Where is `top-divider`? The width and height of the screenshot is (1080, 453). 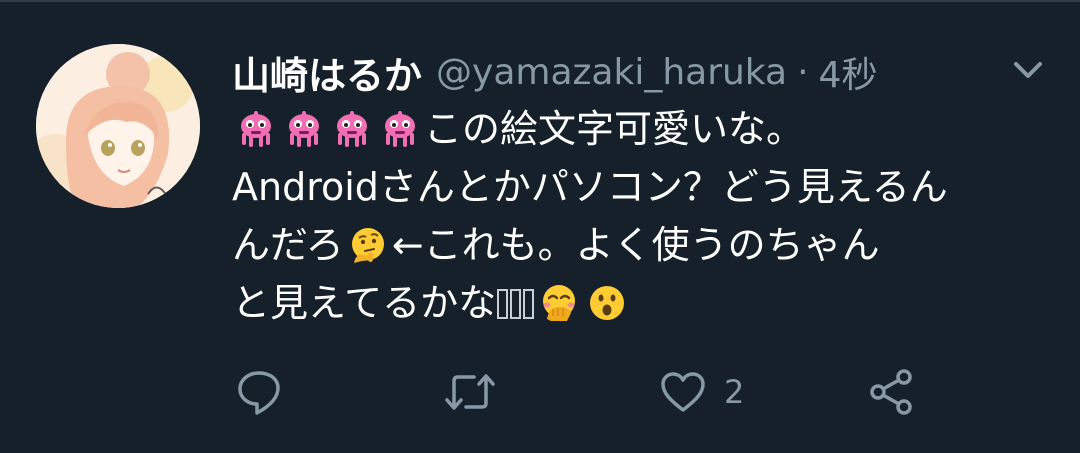 top-divider is located at coordinates (540, 1).